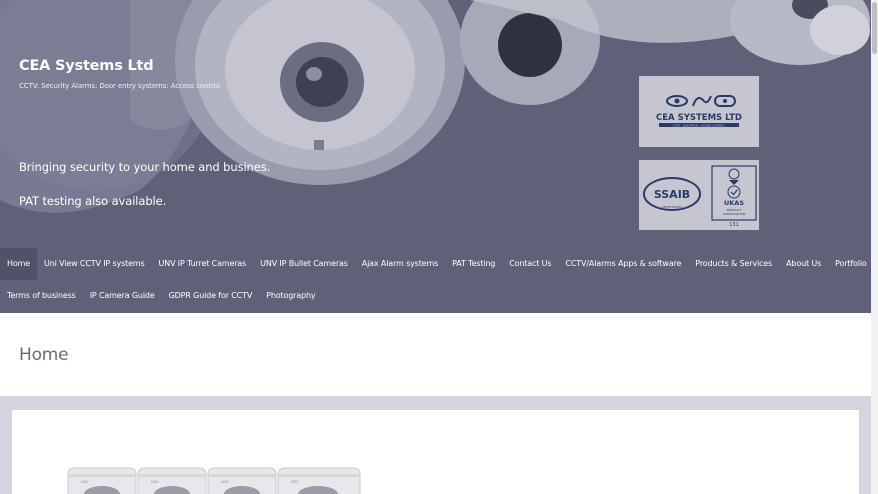 This screenshot has height=494, width=878. Describe the element at coordinates (473, 264) in the screenshot. I see `nav-item-pat-testing: PAT Testing` at that location.